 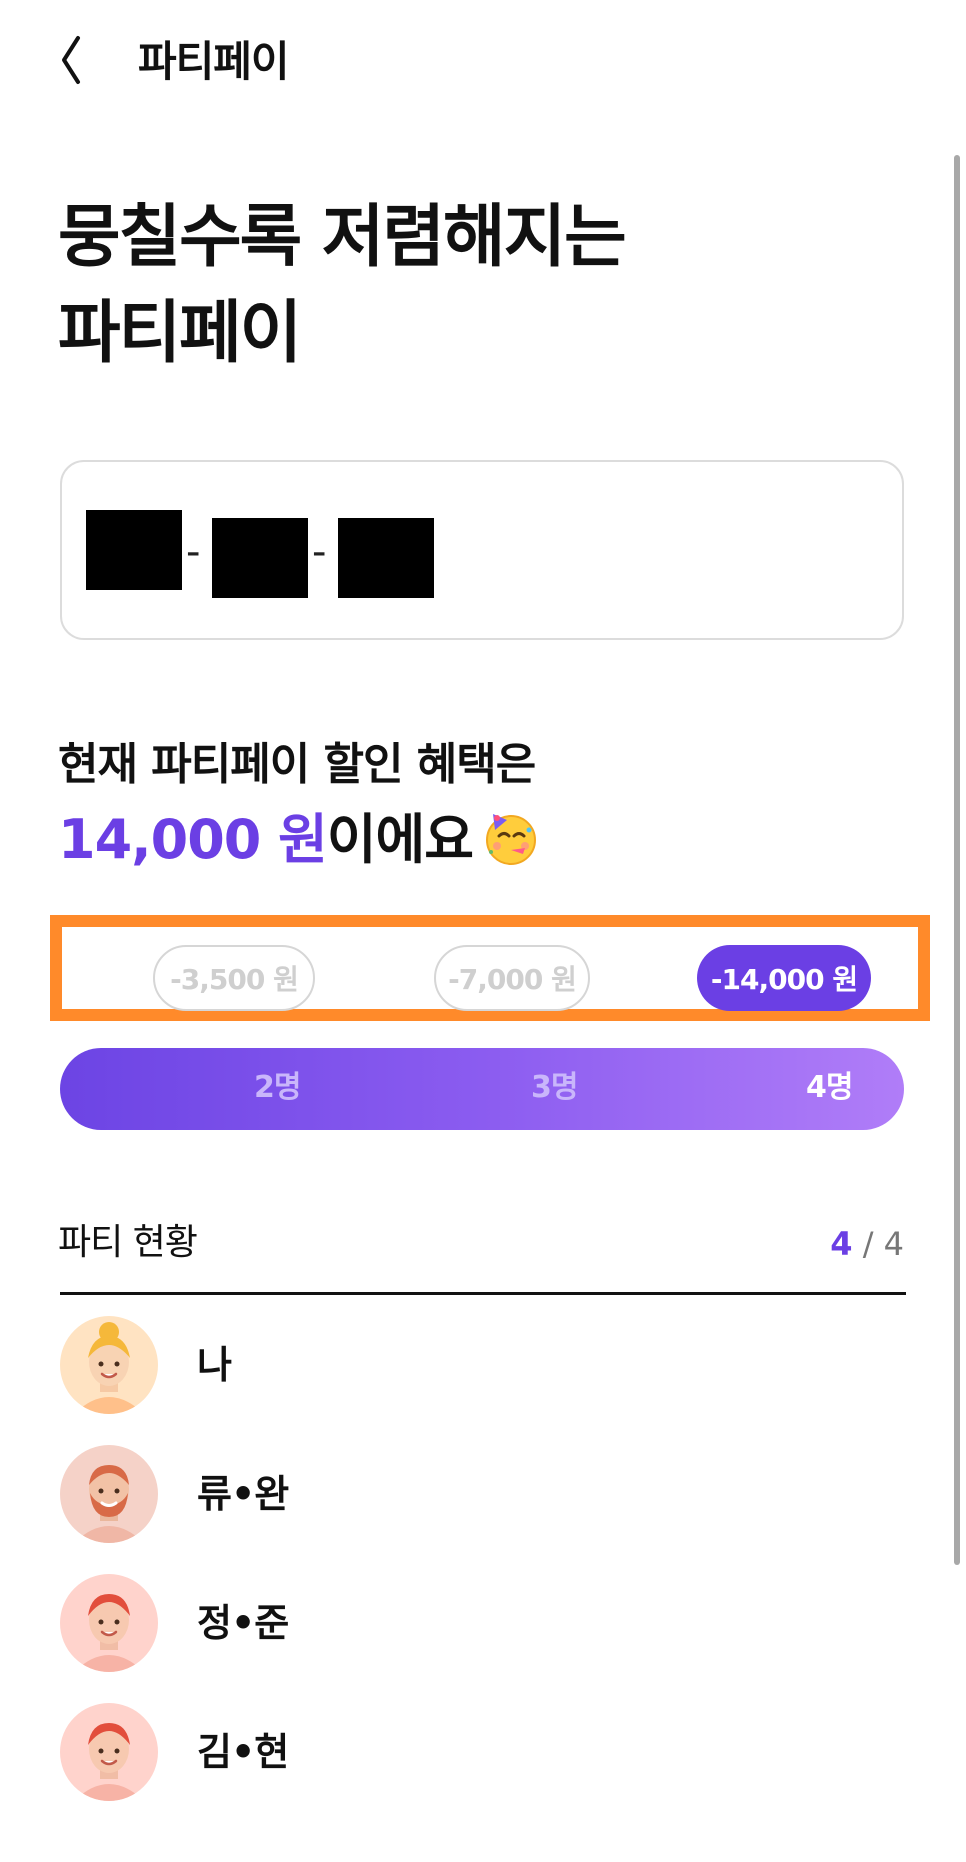 What do you see at coordinates (410, 1494) in the screenshot?
I see `party-member: 류•완` at bounding box center [410, 1494].